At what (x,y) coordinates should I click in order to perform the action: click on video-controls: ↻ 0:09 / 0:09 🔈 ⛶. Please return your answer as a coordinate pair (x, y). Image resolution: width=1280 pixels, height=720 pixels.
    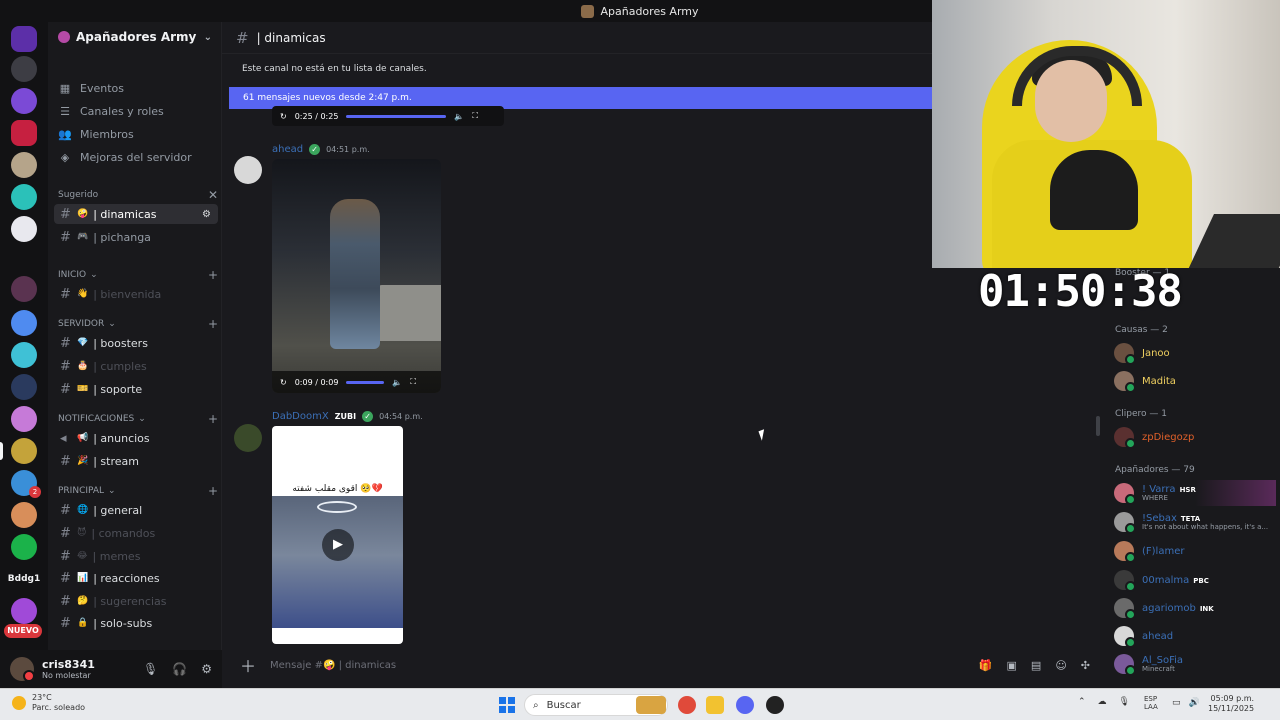
    Looking at the image, I should click on (356, 382).